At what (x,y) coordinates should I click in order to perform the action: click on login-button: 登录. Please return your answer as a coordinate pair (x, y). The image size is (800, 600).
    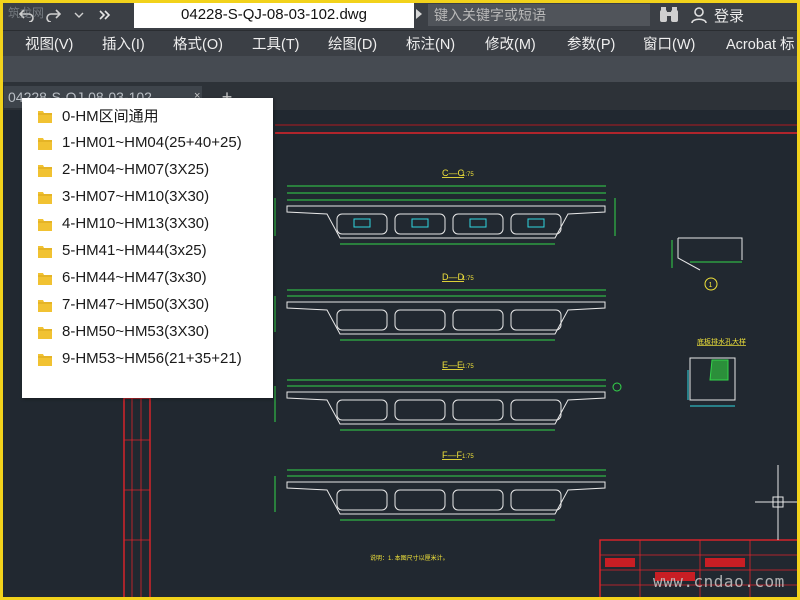
    Looking at the image, I should click on (717, 15).